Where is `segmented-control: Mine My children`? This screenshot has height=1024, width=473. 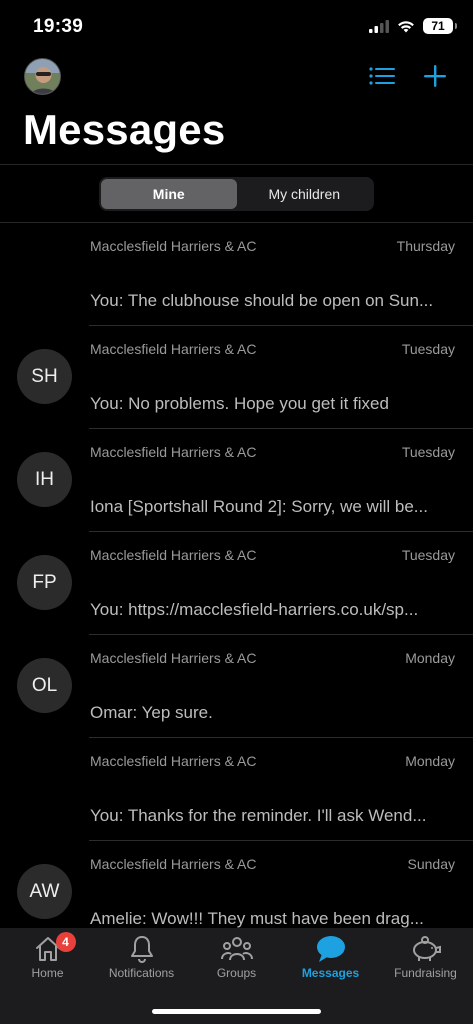 segmented-control: Mine My children is located at coordinates (236, 194).